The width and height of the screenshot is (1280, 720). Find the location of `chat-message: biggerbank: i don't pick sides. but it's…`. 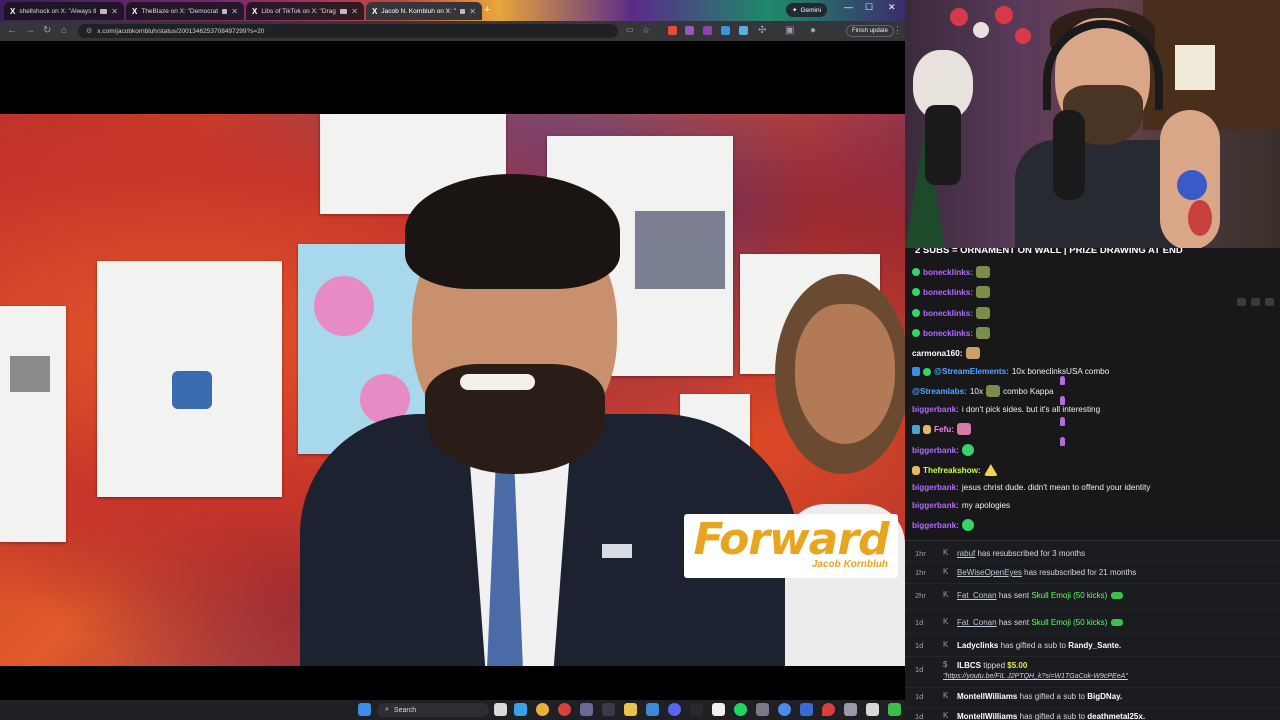

chat-message: biggerbank: i don't pick sides. but it's… is located at coordinates (1006, 409).